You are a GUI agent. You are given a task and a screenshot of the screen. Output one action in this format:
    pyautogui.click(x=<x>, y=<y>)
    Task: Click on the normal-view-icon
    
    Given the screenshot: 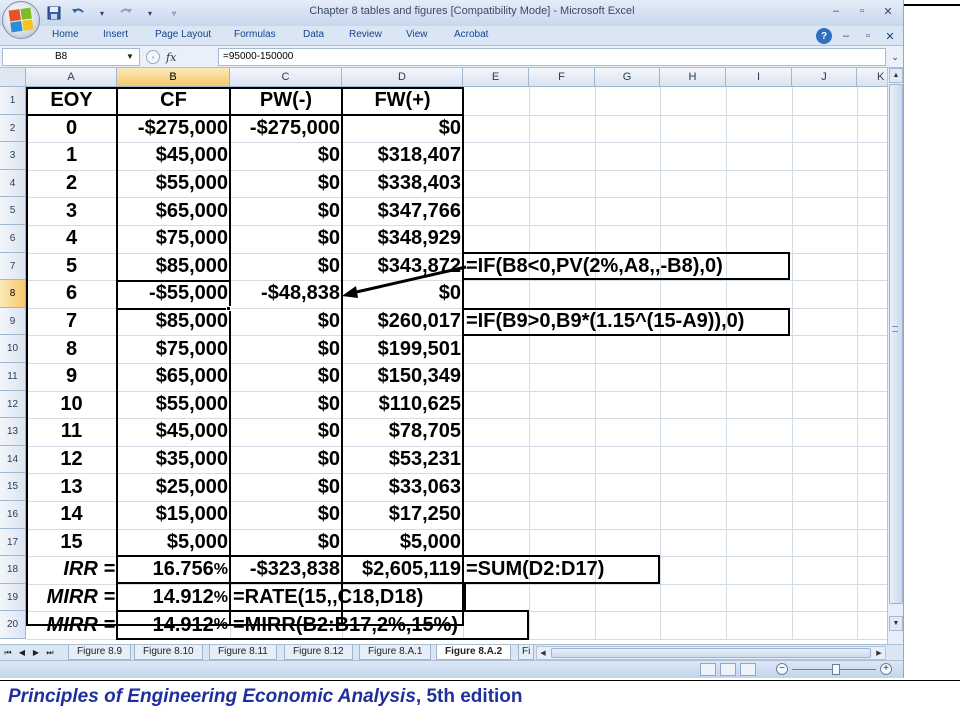 What is the action you would take?
    pyautogui.click(x=708, y=669)
    